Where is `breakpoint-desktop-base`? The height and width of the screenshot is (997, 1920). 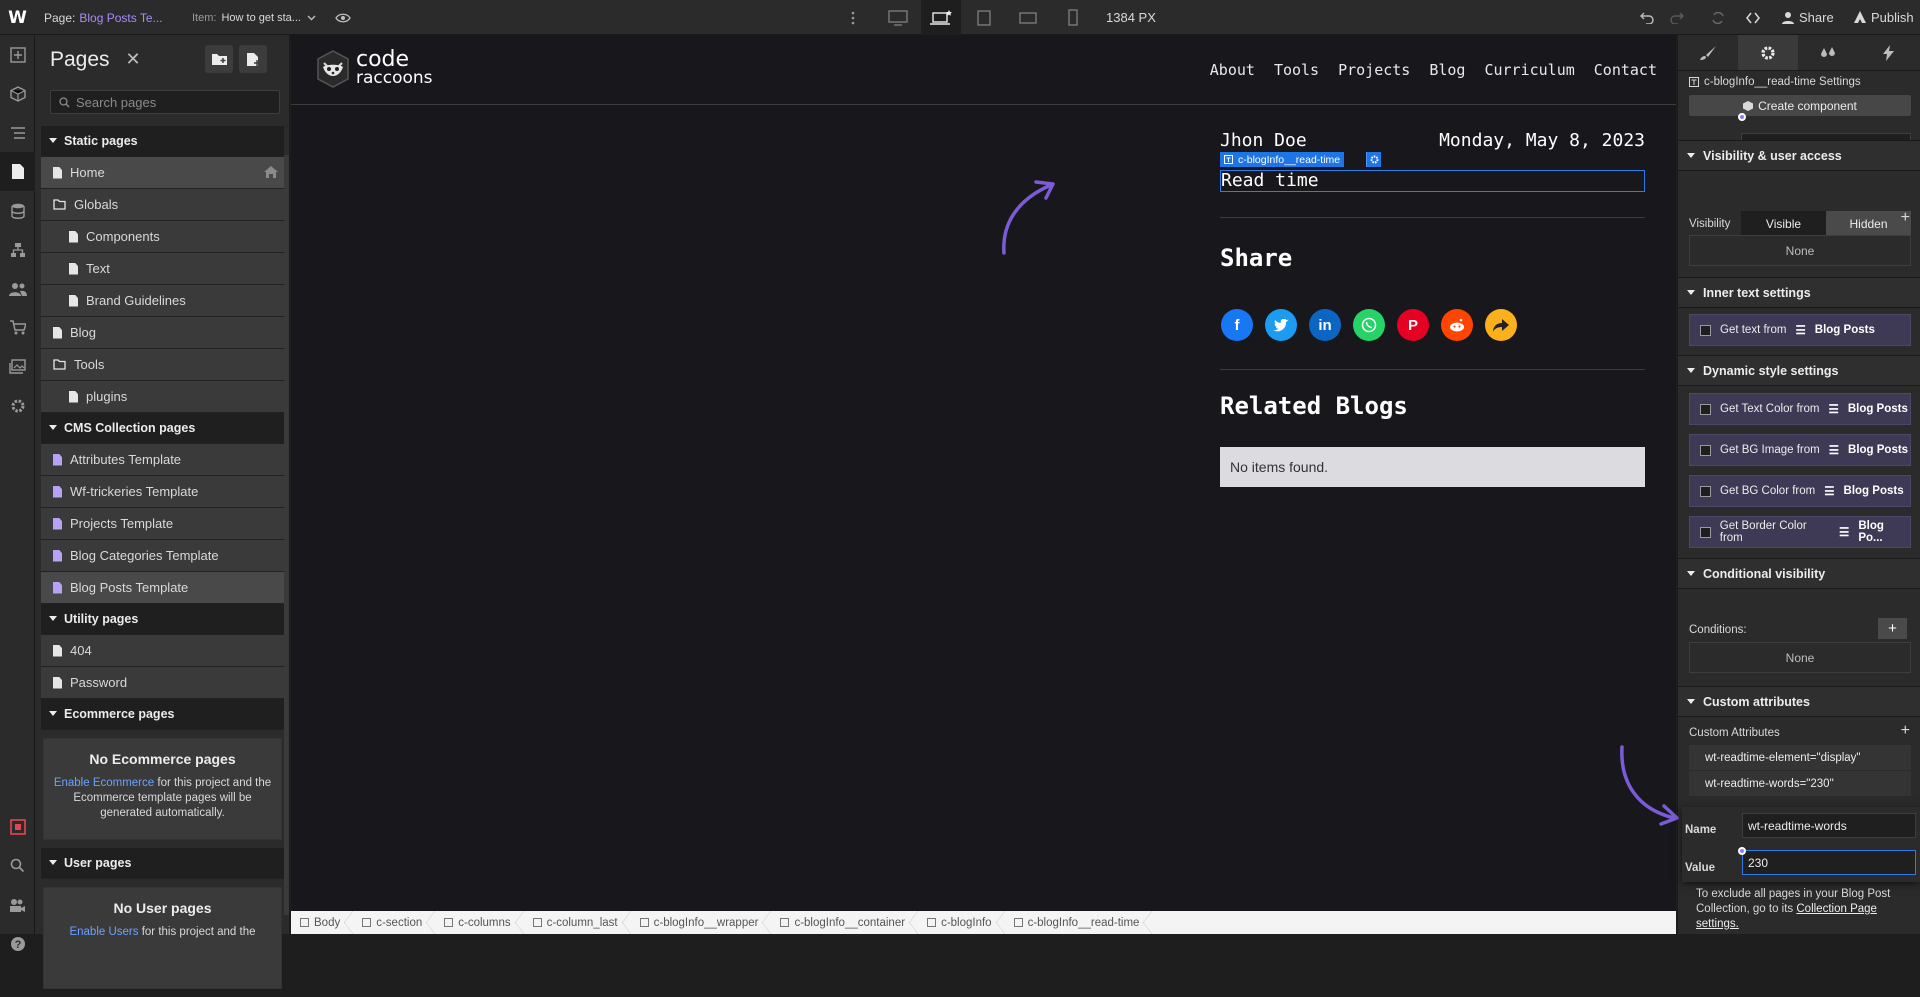
breakpoint-desktop-base is located at coordinates (941, 17).